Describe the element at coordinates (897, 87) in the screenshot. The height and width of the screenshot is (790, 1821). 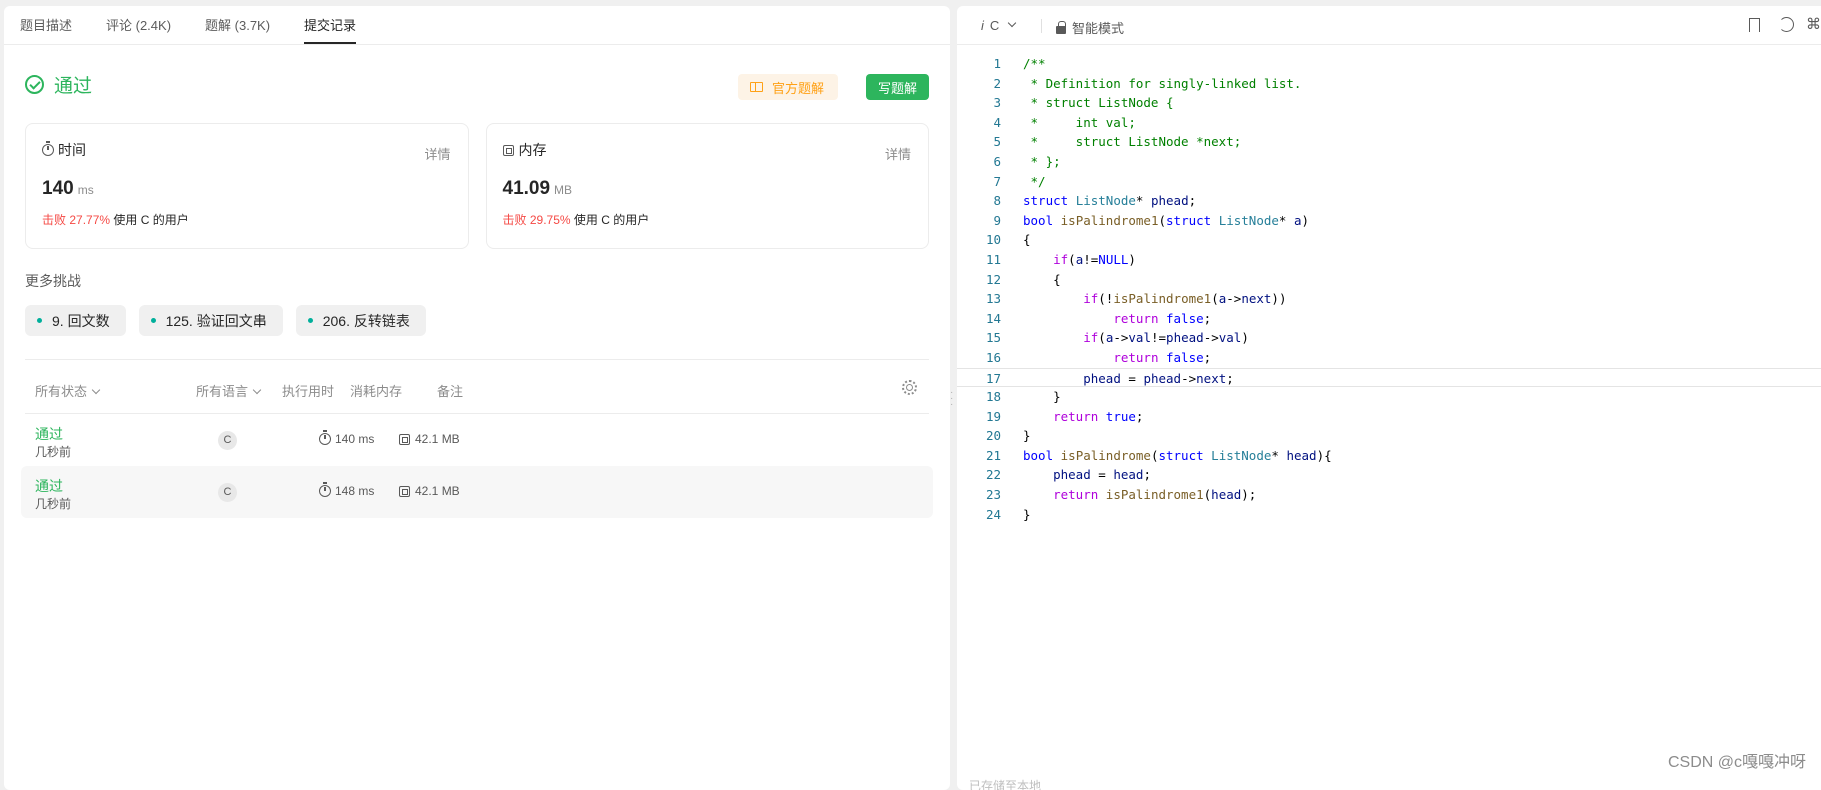
I see `write-solution-button: 写题解` at that location.